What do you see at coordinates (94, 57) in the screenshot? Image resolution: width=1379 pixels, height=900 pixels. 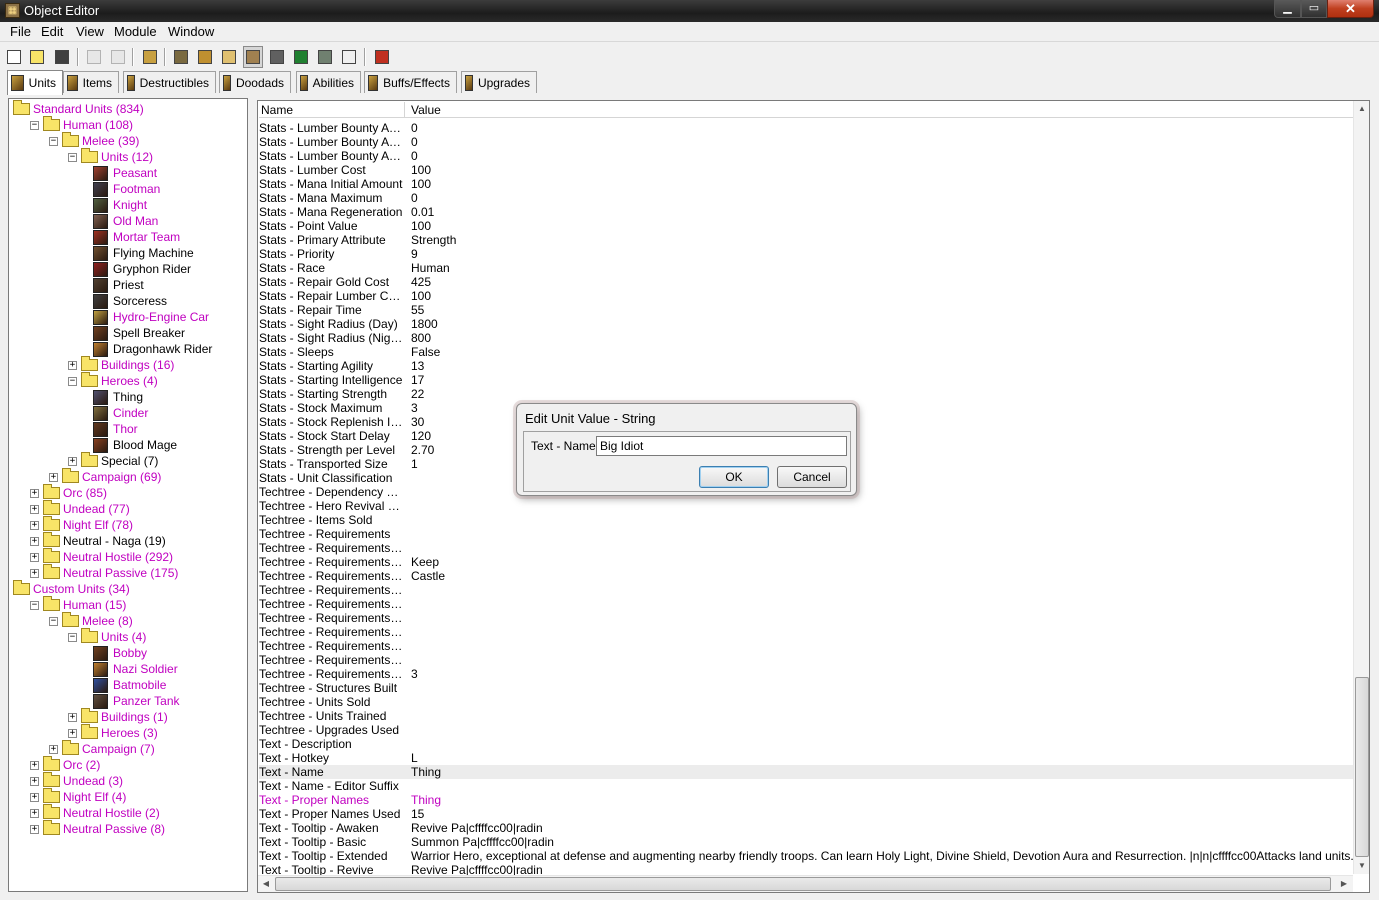 I see `copy-button` at bounding box center [94, 57].